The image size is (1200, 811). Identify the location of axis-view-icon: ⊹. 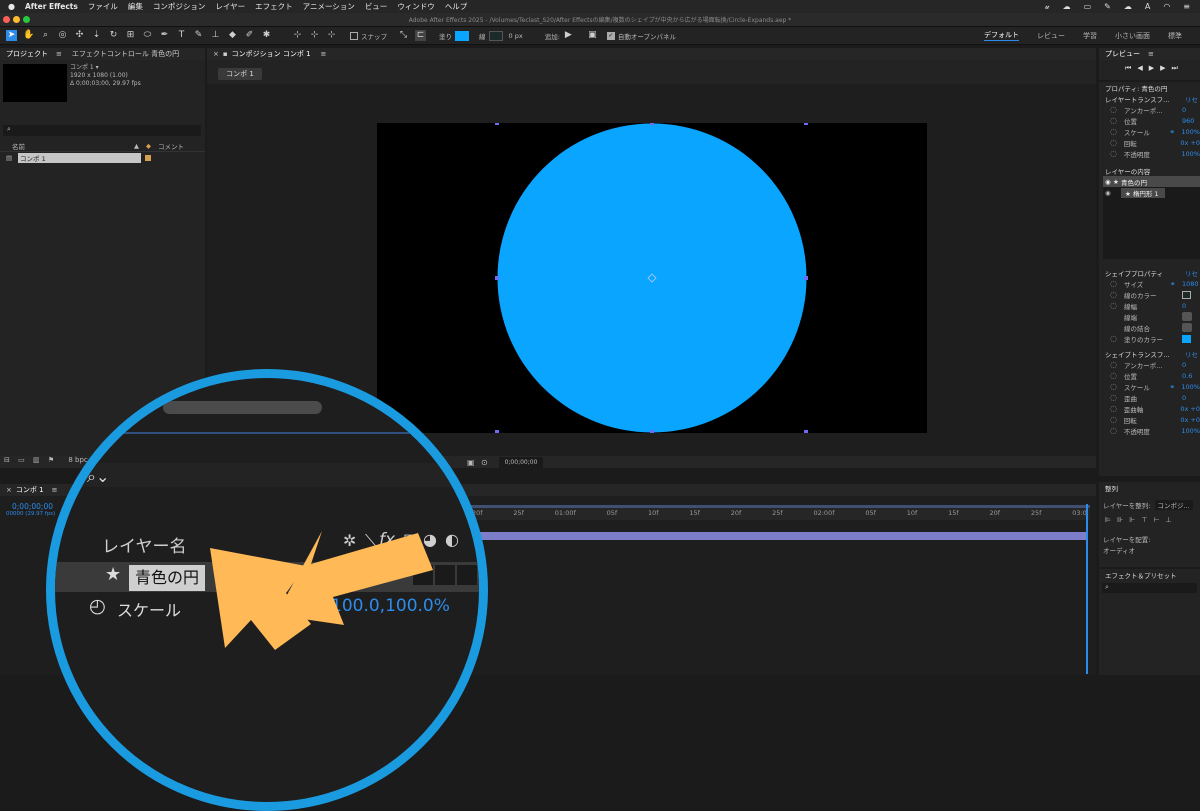
(331, 35).